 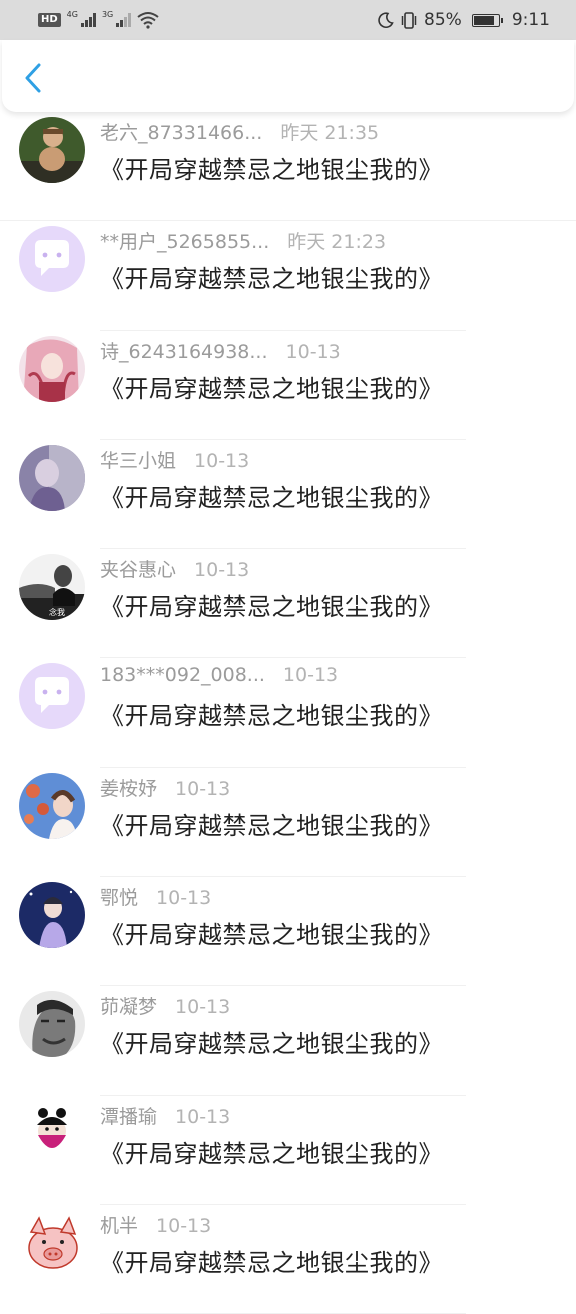 I want to click on comment-meta: 鄂悦 10-13, so click(x=155, y=896).